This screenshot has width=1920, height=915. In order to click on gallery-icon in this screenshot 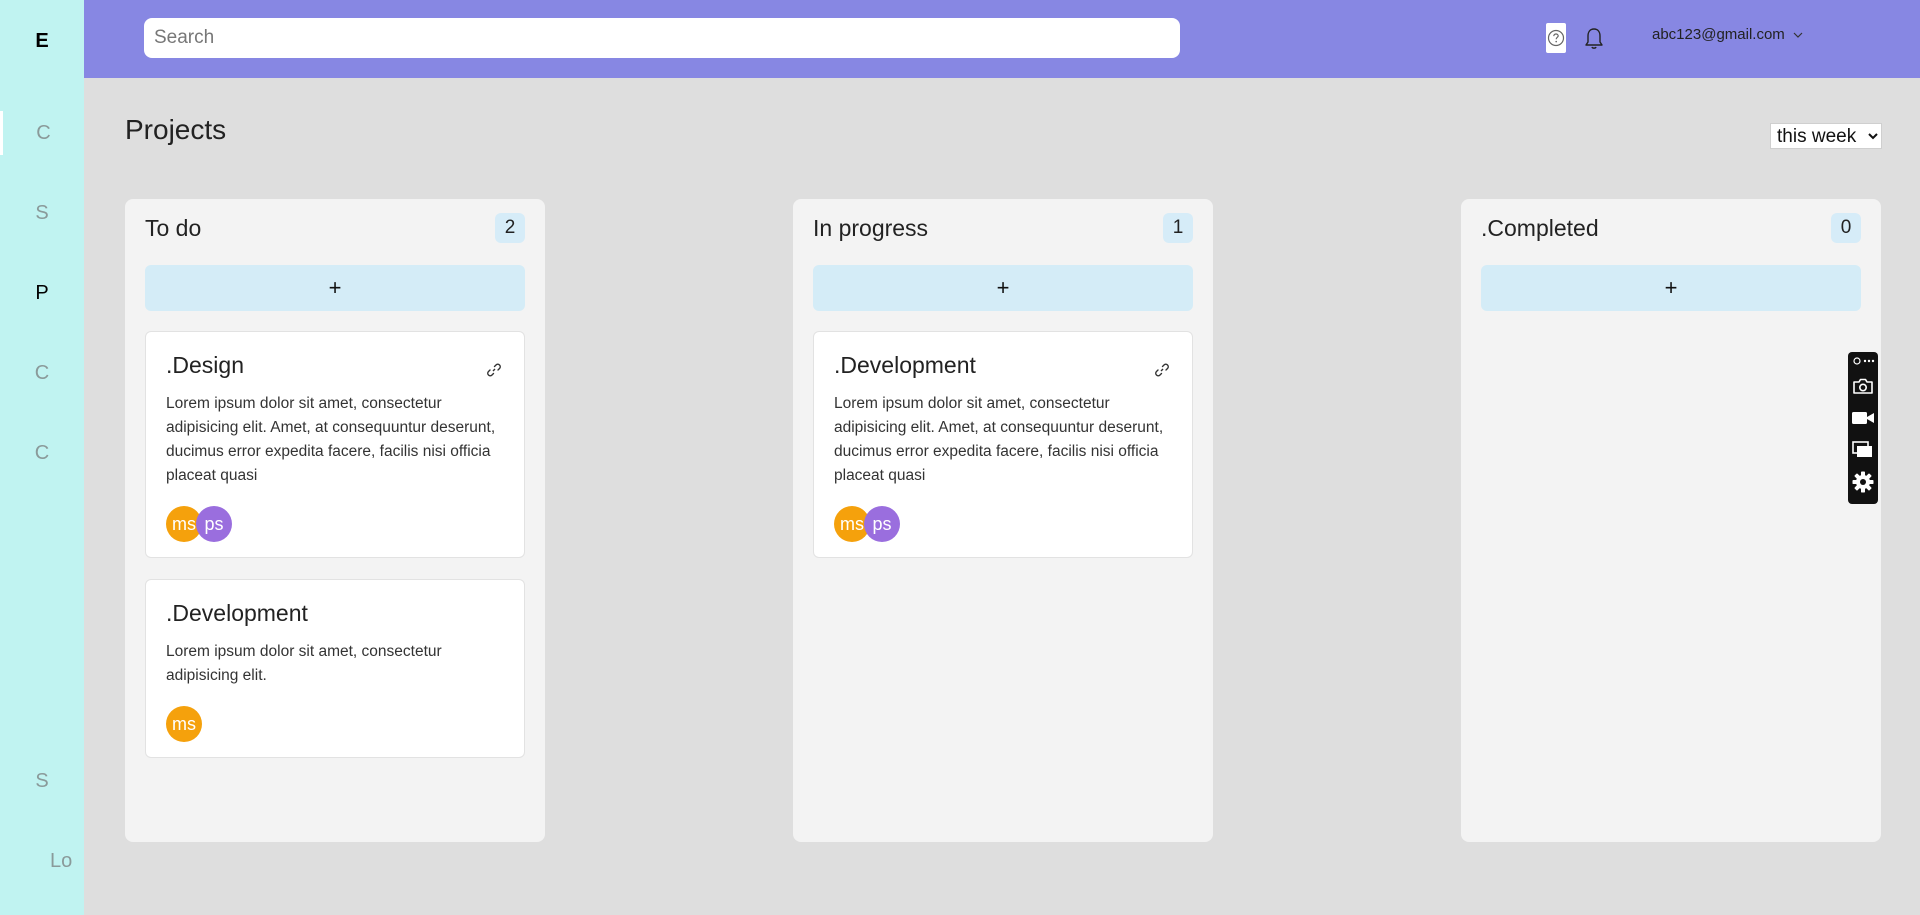, I will do `click(1862, 449)`.